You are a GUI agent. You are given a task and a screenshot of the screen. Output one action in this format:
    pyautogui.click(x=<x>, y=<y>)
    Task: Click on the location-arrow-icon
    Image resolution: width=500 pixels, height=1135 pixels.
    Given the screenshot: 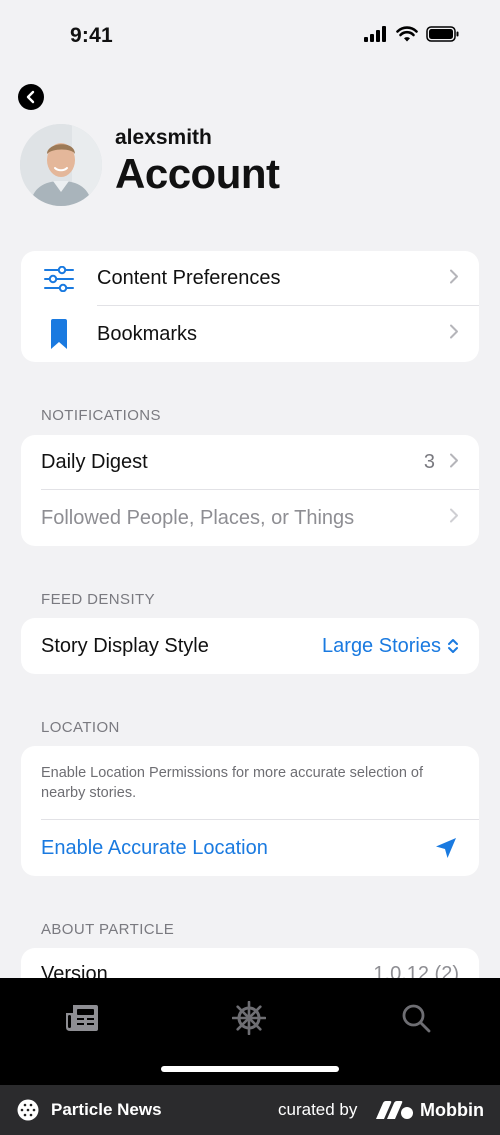 What is the action you would take?
    pyautogui.click(x=446, y=850)
    